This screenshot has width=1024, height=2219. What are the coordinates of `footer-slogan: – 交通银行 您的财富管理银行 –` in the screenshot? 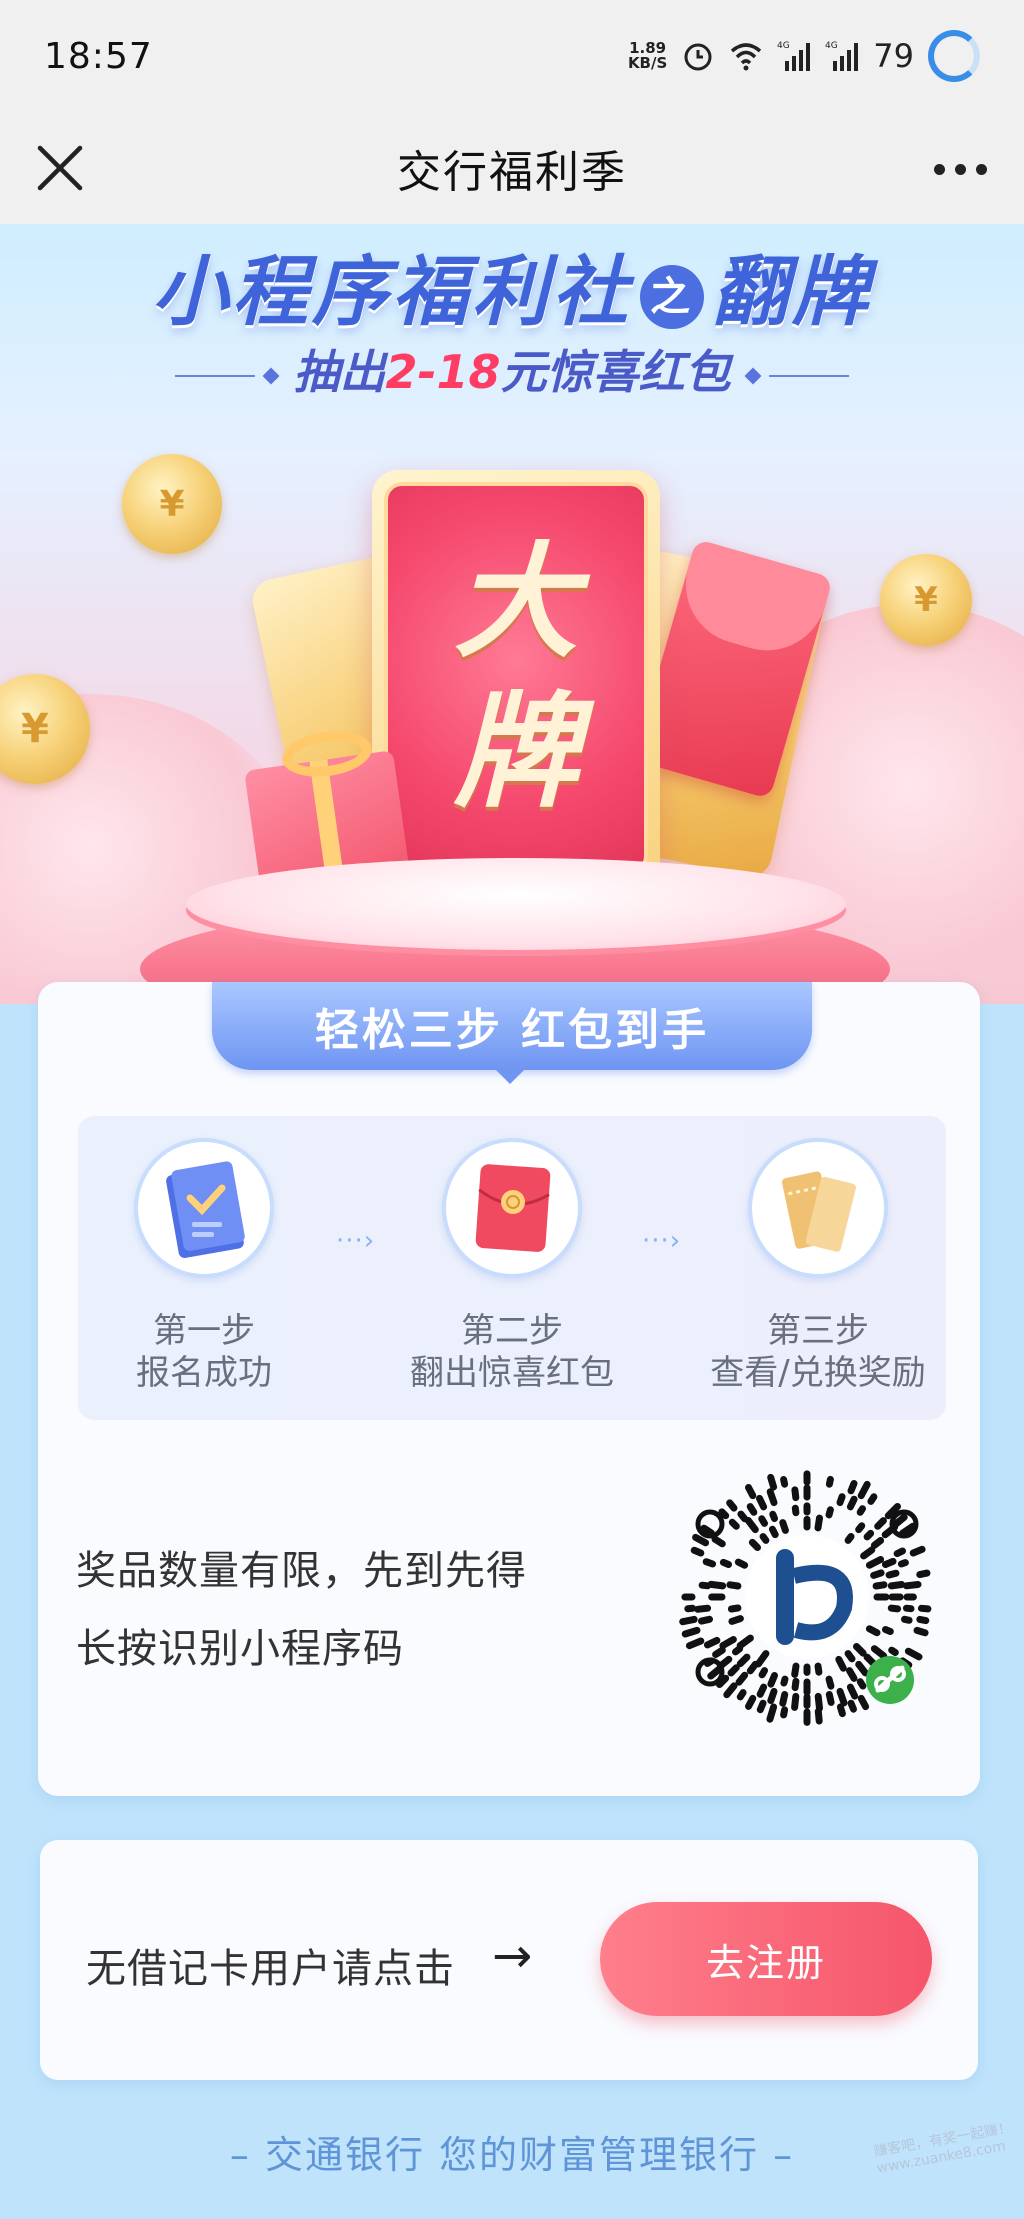 It's located at (512, 2155).